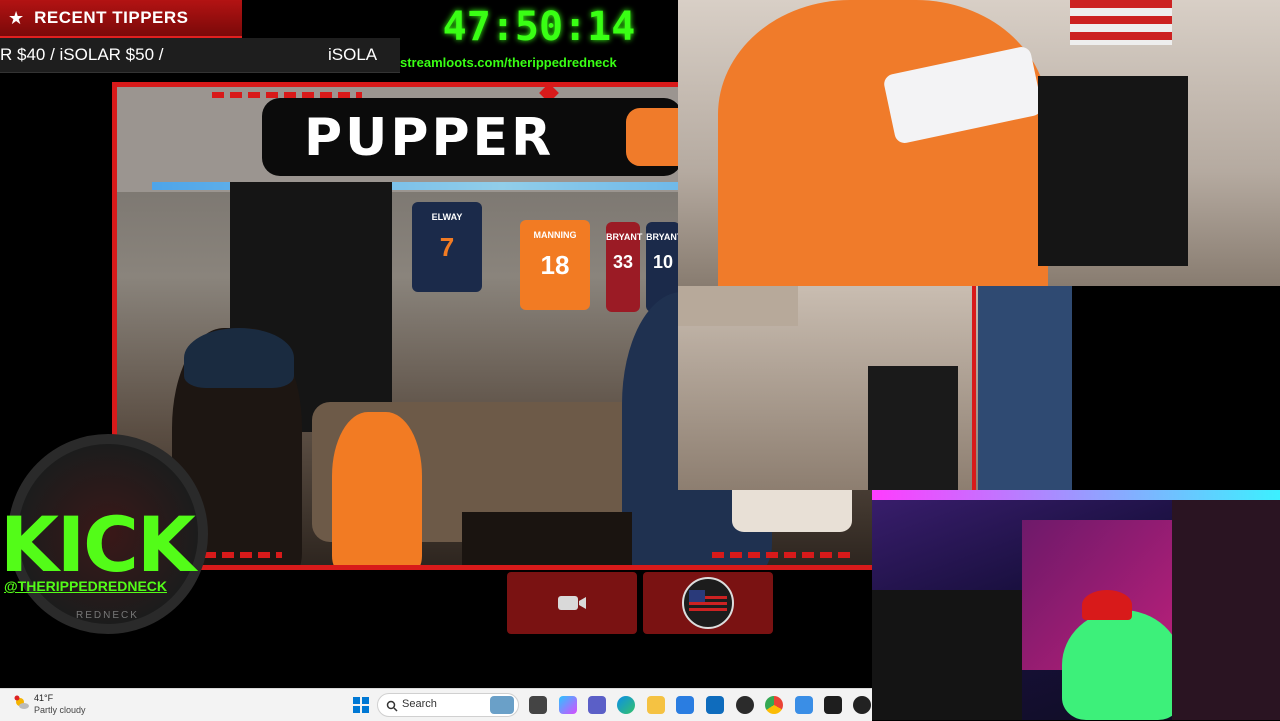 This screenshot has width=1280, height=721. What do you see at coordinates (377, 491) in the screenshot?
I see `person-orange-jersey` at bounding box center [377, 491].